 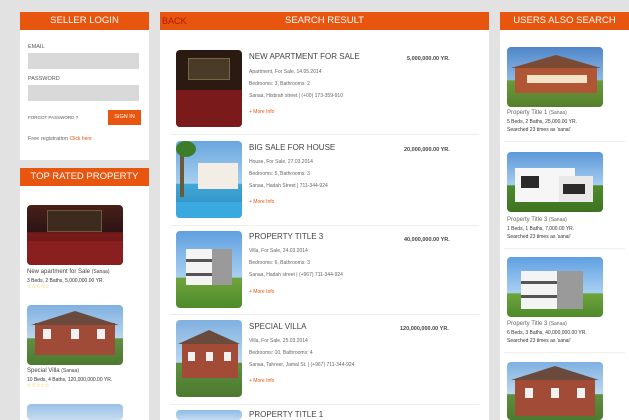 I want to click on result-4-price: 120,000,000.00 YR., so click(x=424, y=329).